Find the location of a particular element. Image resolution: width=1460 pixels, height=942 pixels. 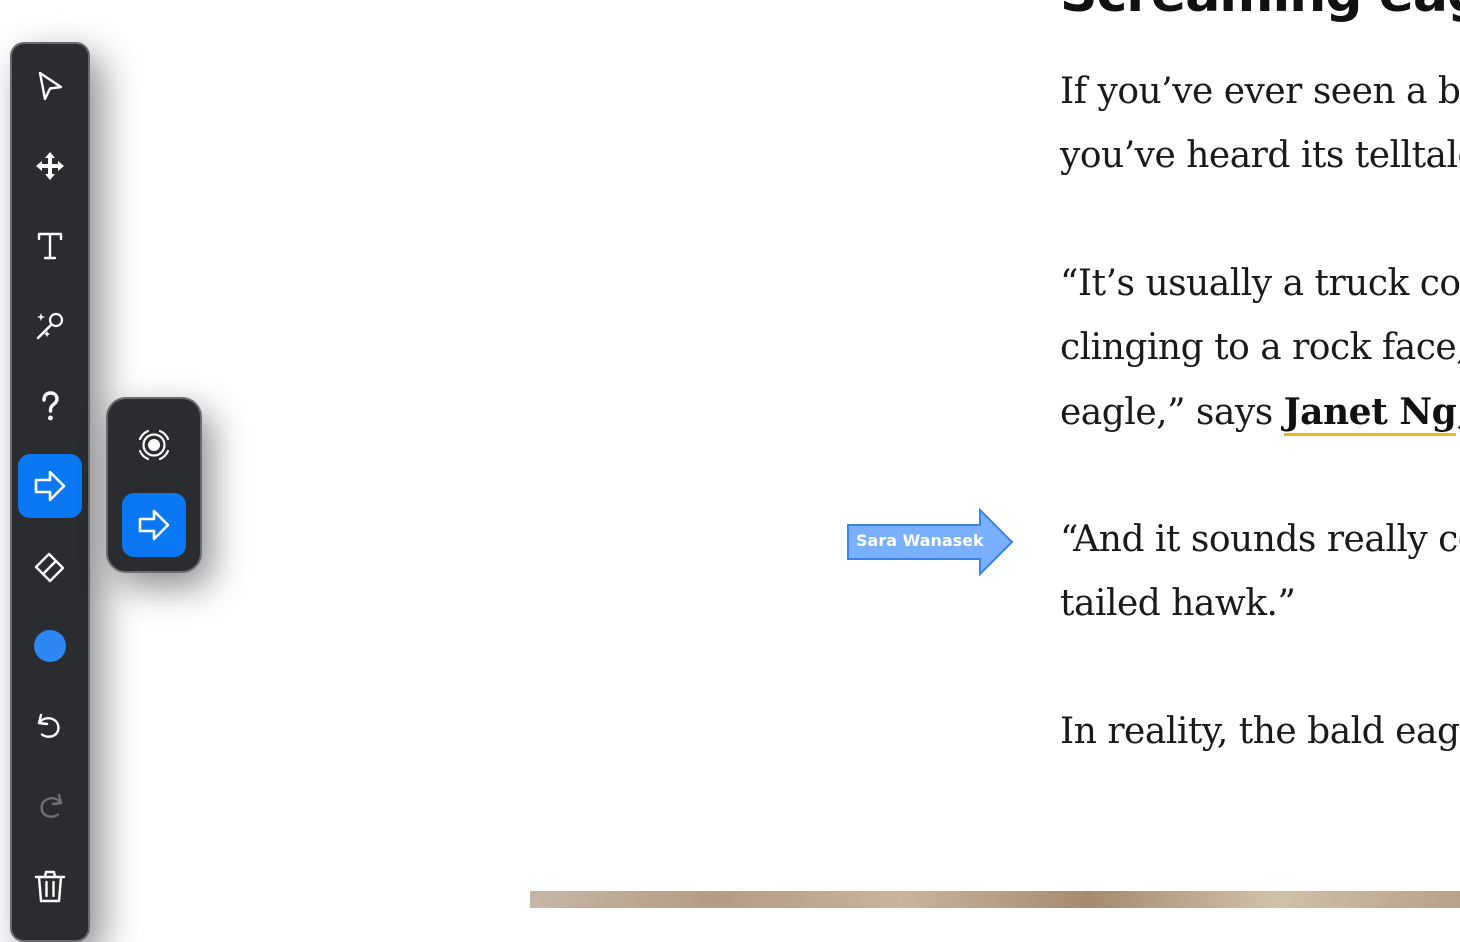

paragraph-line: “It’s usually a truck com is located at coordinates (1260, 283).